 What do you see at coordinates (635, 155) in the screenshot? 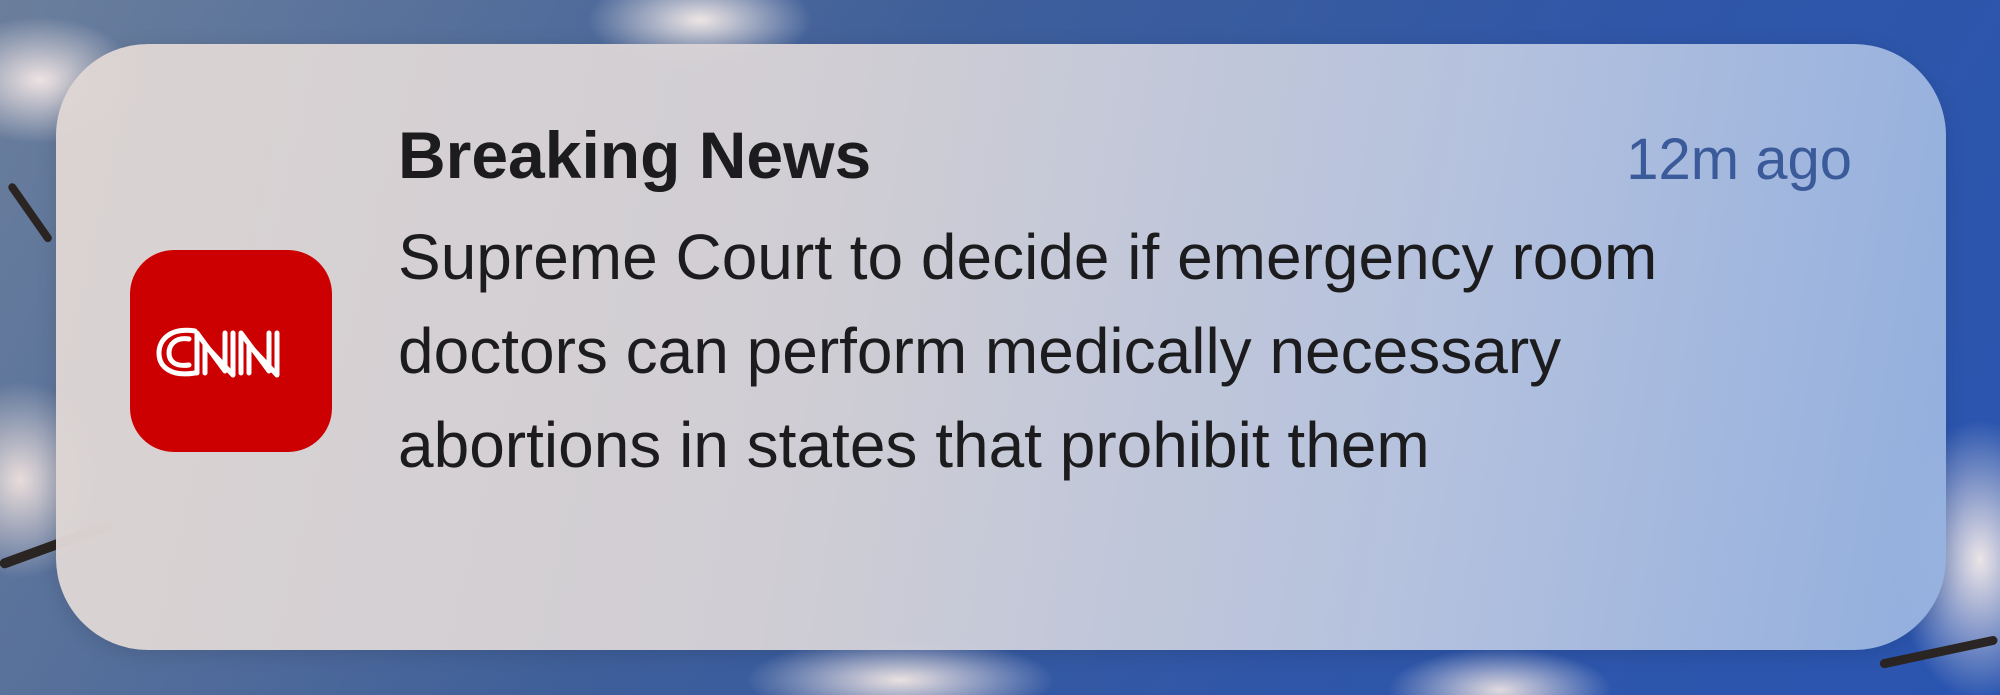
I see `notification-title: Breaking News` at bounding box center [635, 155].